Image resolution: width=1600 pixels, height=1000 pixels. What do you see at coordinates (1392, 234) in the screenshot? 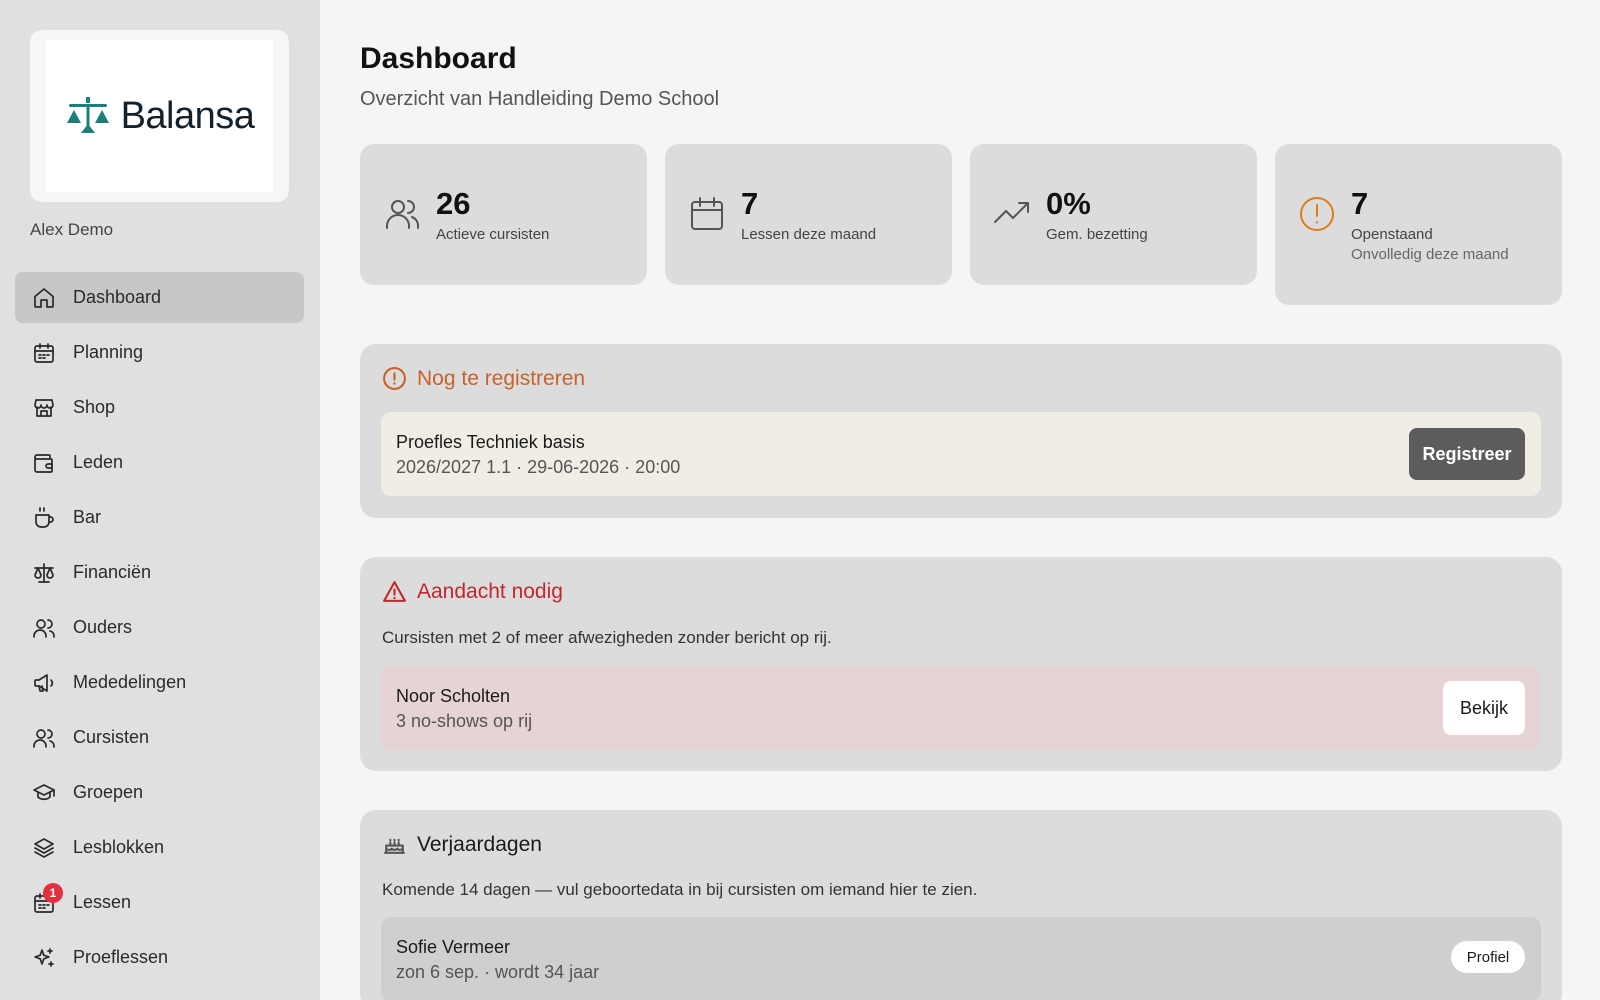
I see `stat-label: Openstaand` at bounding box center [1392, 234].